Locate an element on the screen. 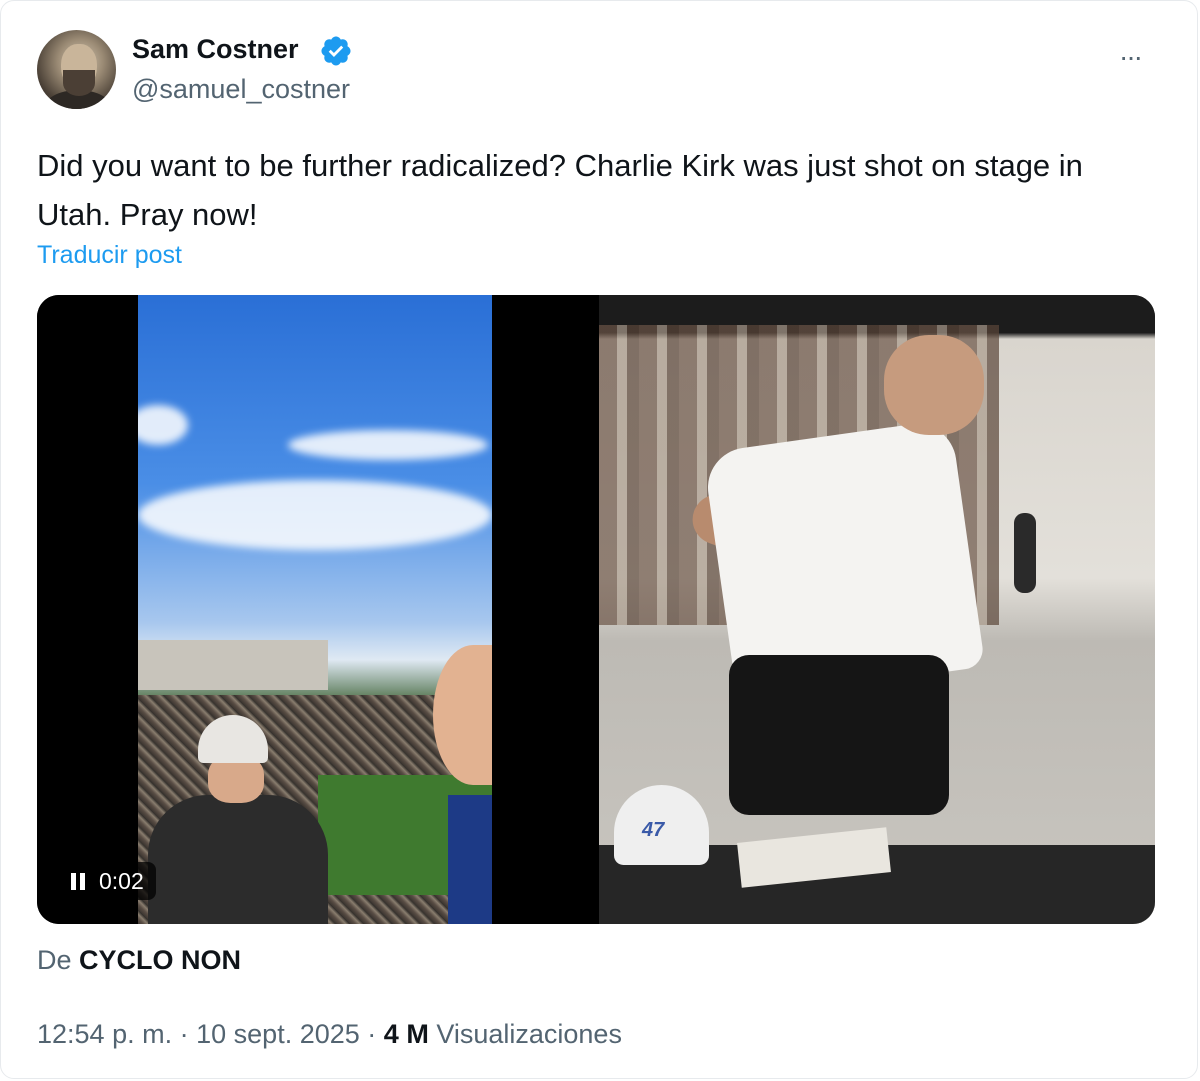 This screenshot has height=1081, width=1200. video-time-badge: 0:02 is located at coordinates (107, 881).